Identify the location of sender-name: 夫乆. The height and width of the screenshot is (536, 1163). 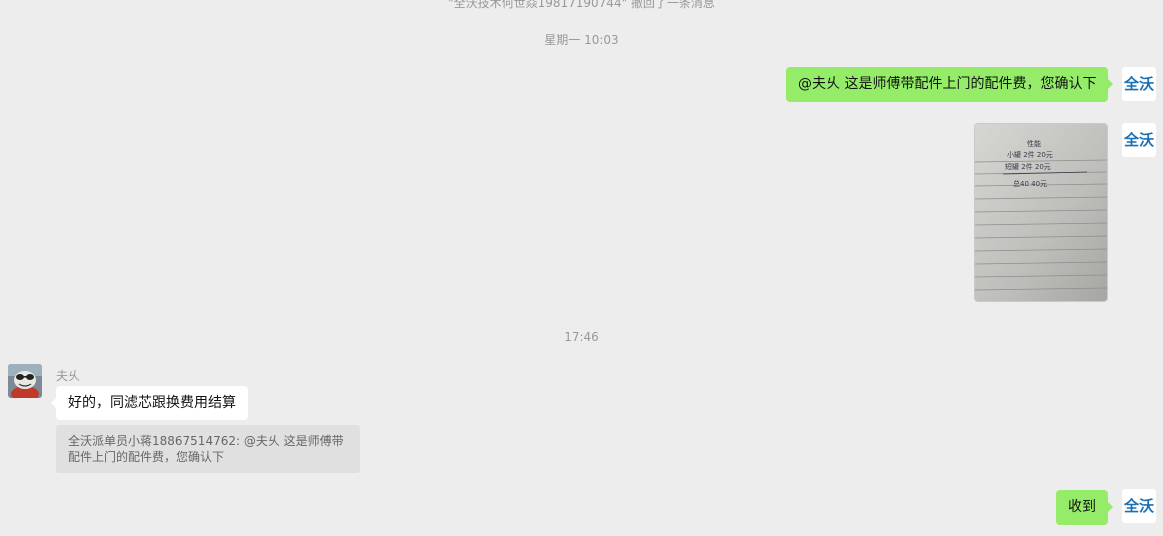
(68, 376).